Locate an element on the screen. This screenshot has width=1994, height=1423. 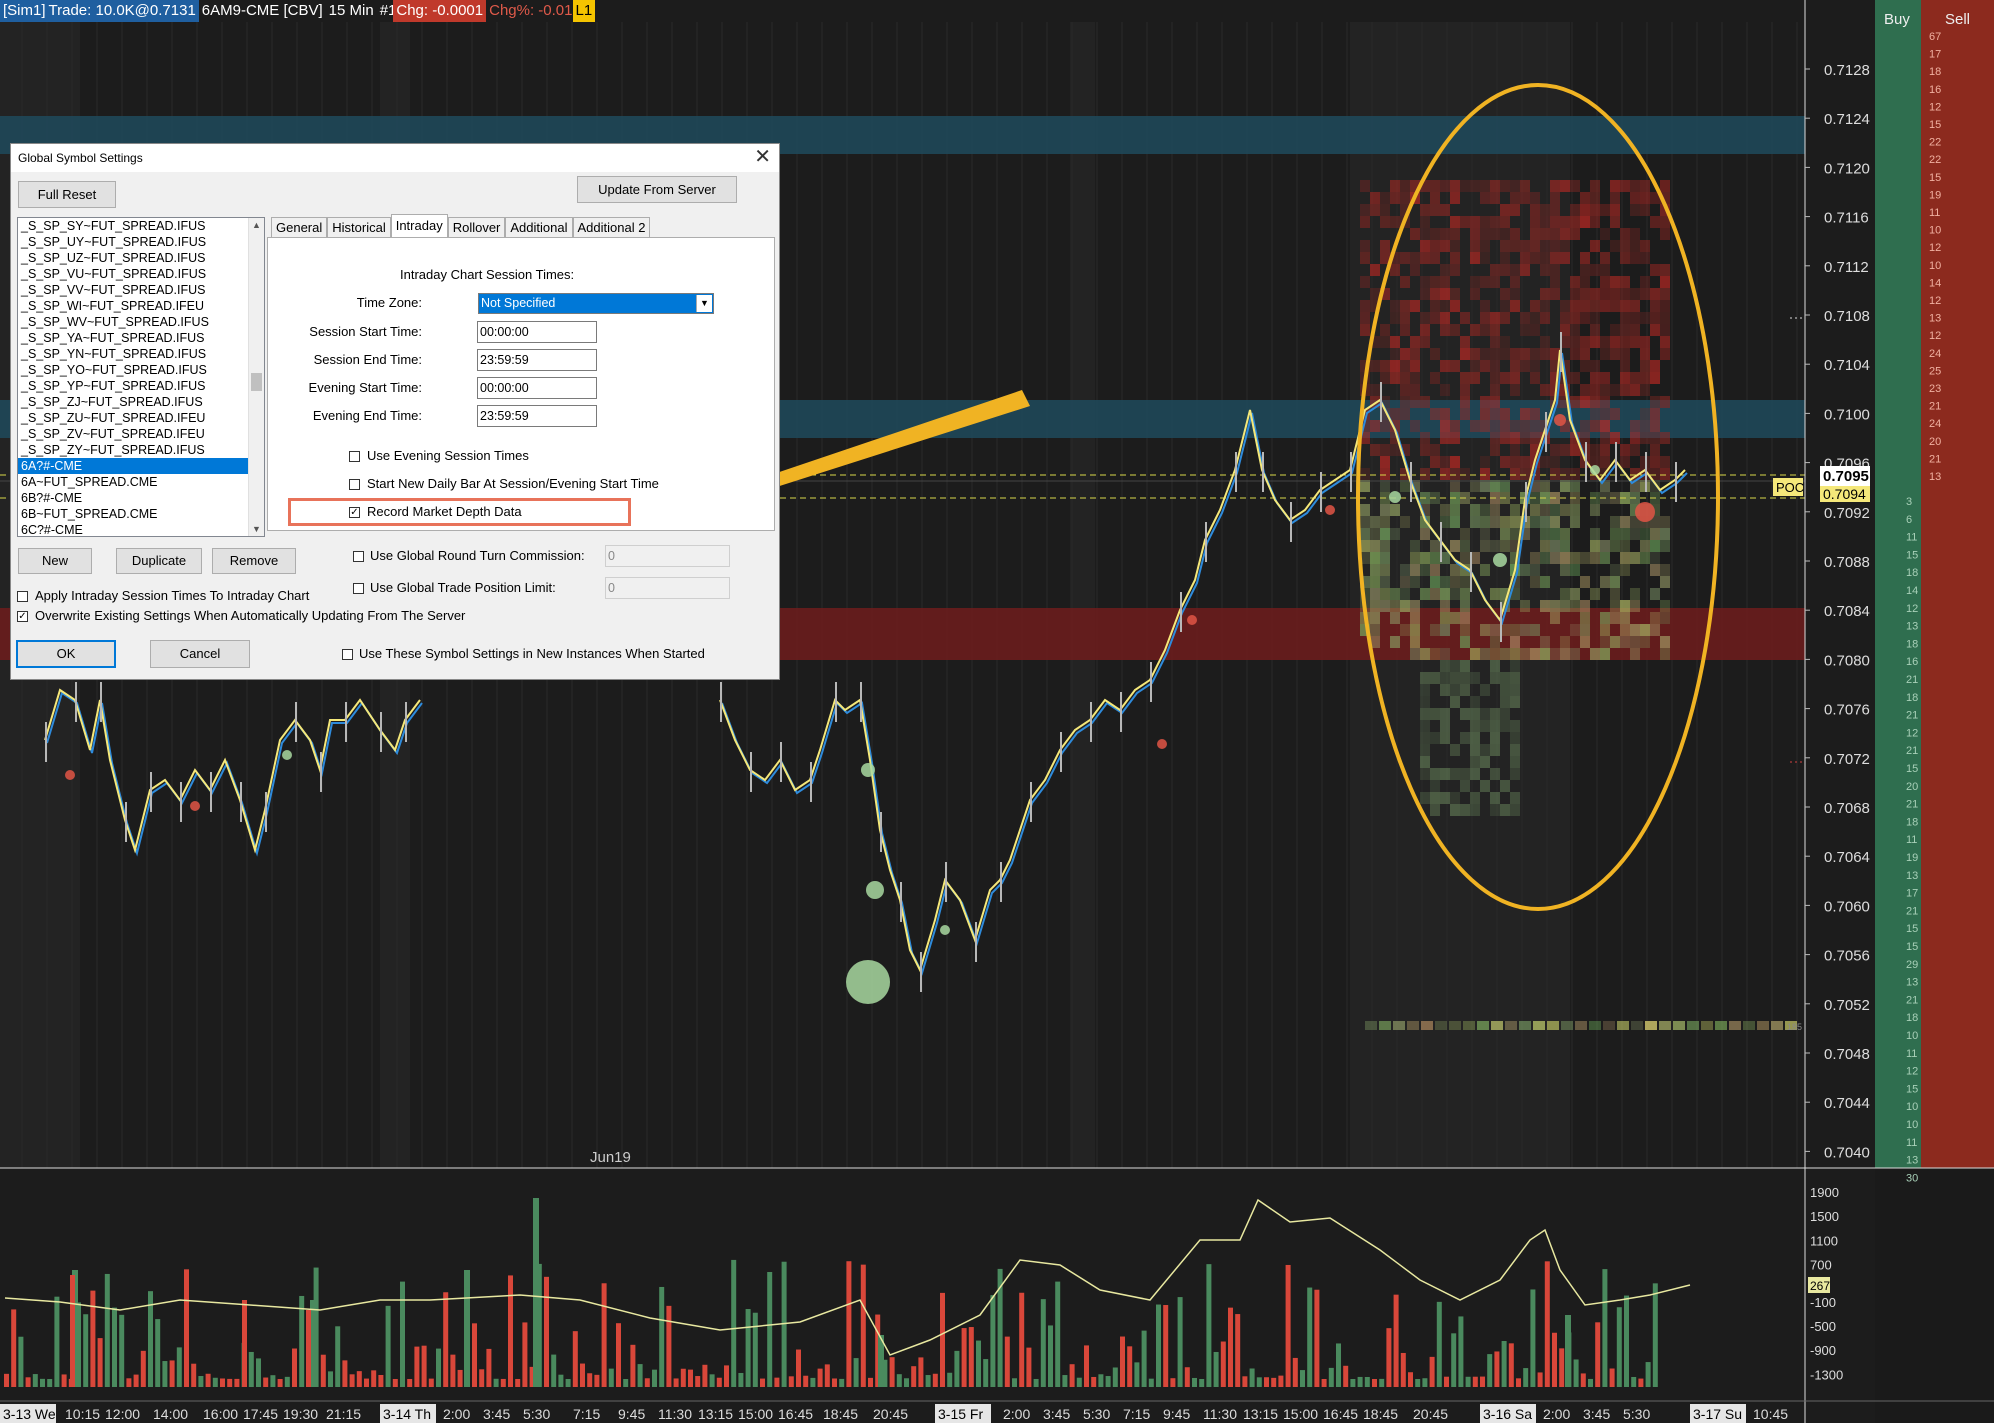
full-reset-button: Full Reset is located at coordinates (67, 194).